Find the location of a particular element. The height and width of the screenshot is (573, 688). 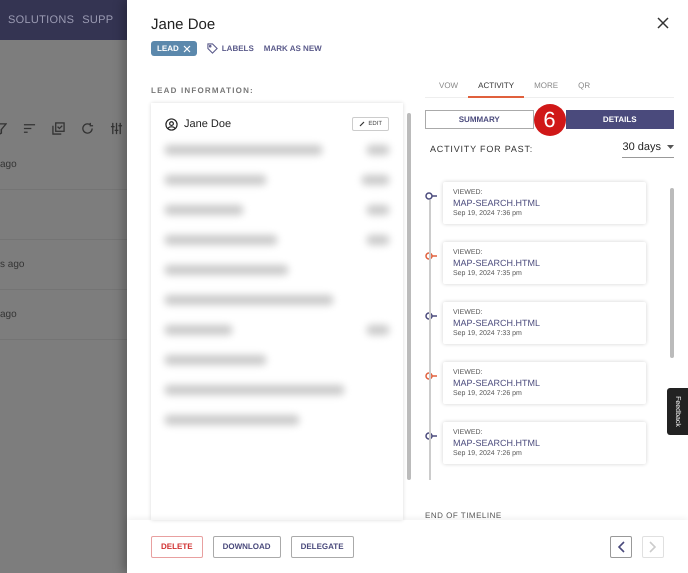

nav-item: SUPP is located at coordinates (98, 20).